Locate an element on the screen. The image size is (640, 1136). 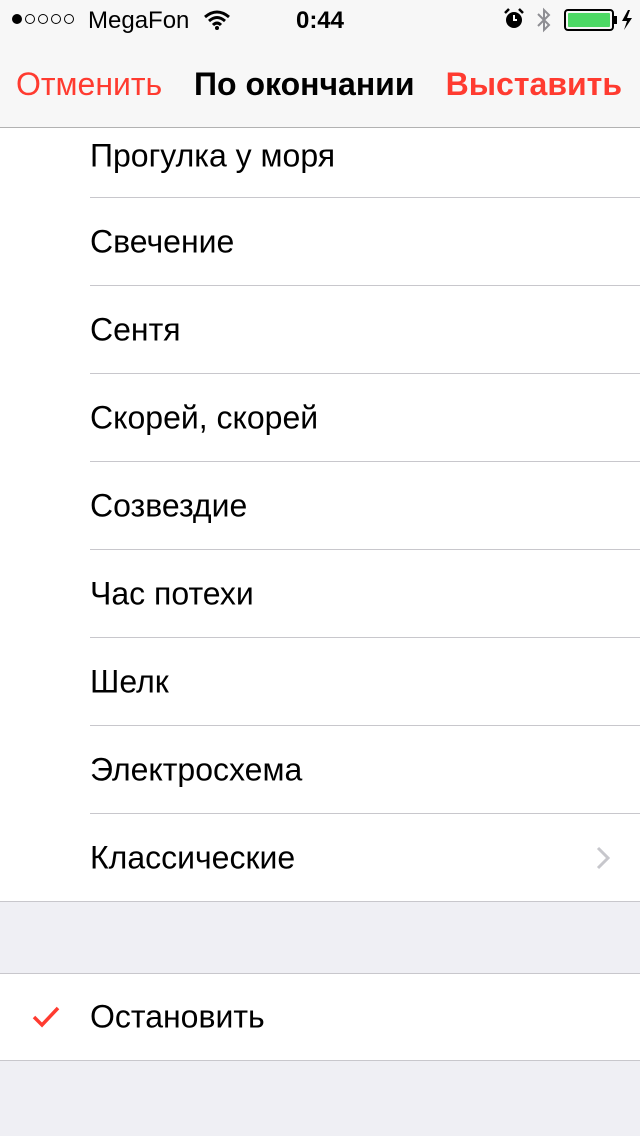
tone-label: Прогулка у моря is located at coordinates (213, 155).